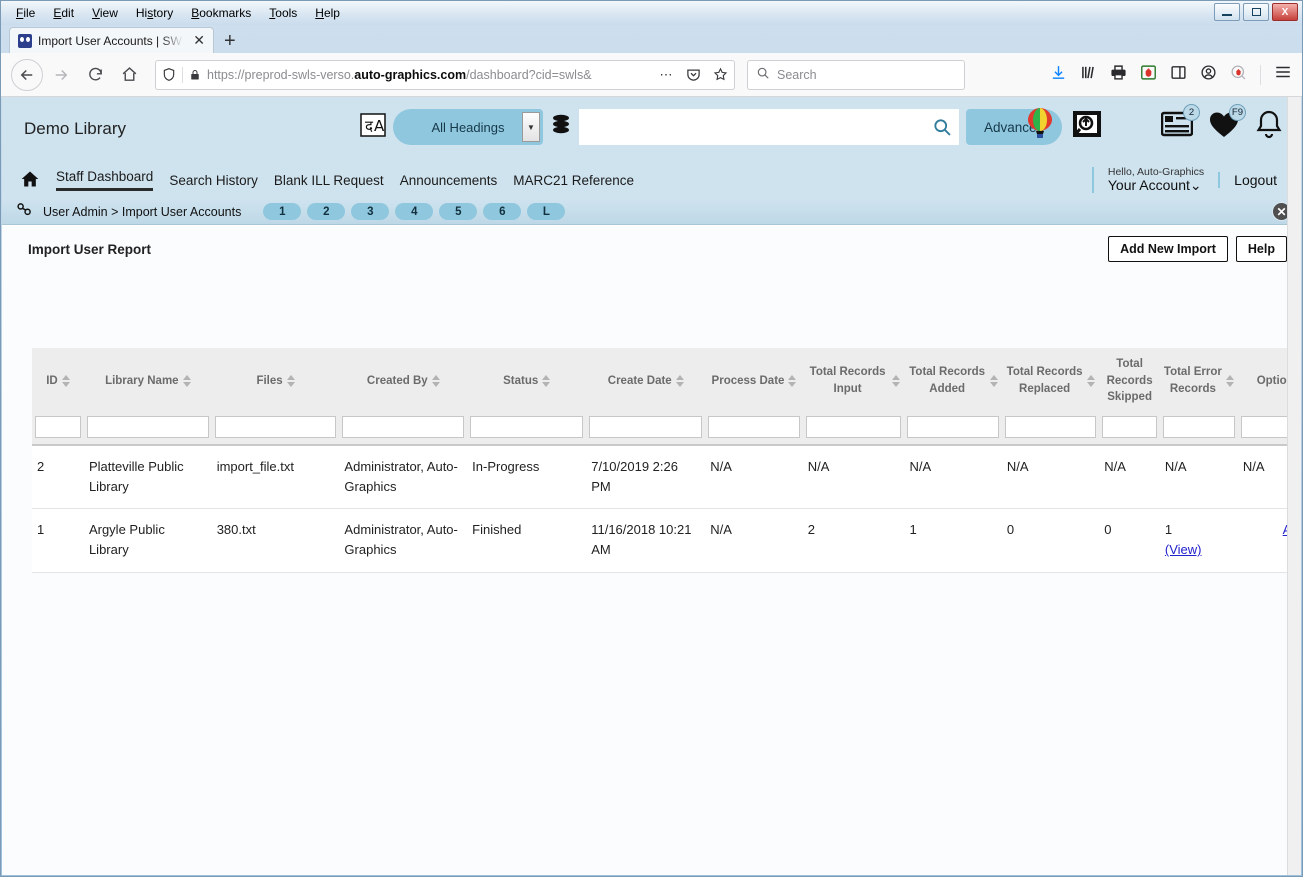 This screenshot has height=877, width=1303. I want to click on search-image-icon, so click(1087, 126).